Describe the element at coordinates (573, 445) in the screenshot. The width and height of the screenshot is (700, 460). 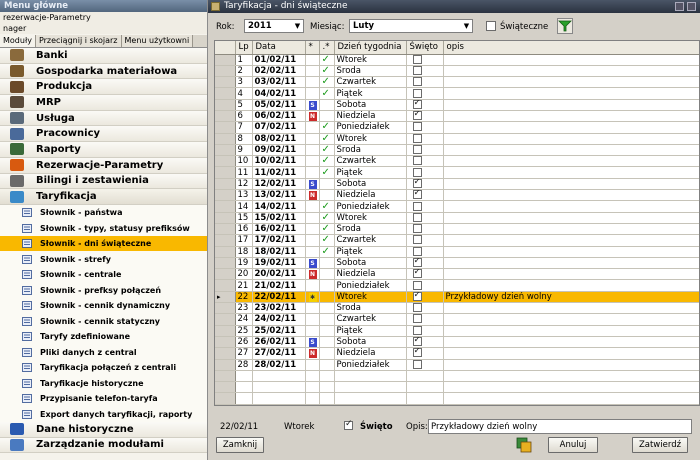
I see `cancel-button: Anuluj` at that location.